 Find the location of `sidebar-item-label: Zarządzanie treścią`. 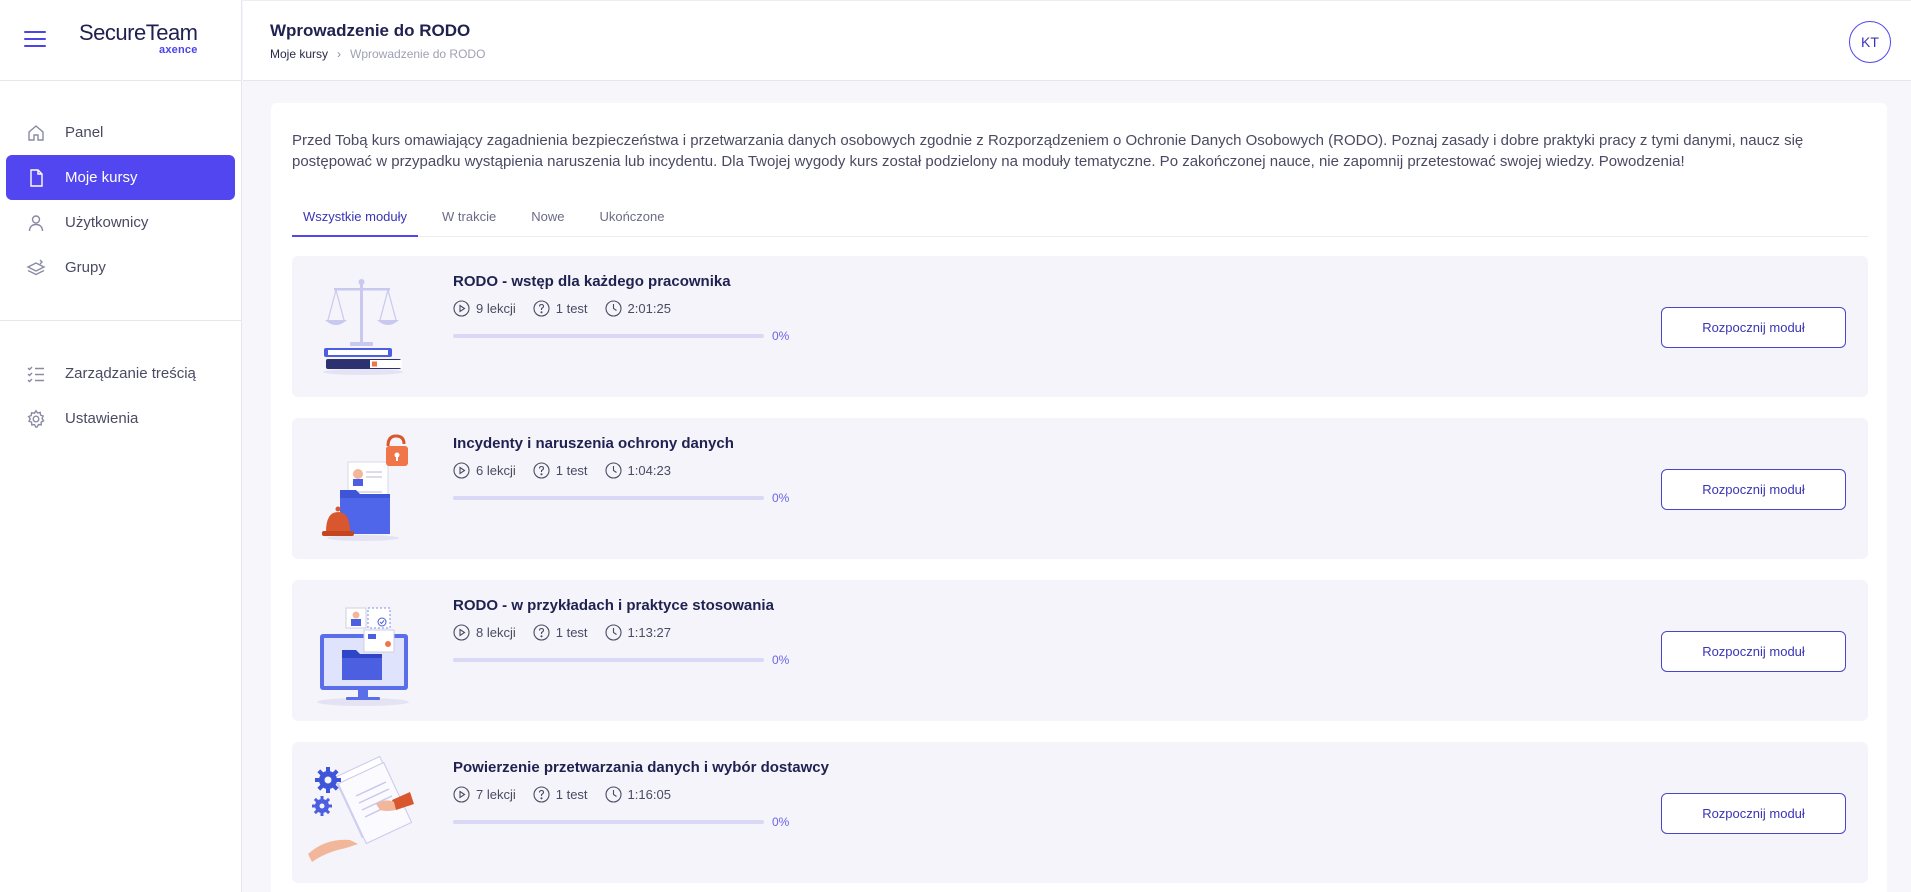

sidebar-item-label: Zarządzanie treścią is located at coordinates (130, 373).